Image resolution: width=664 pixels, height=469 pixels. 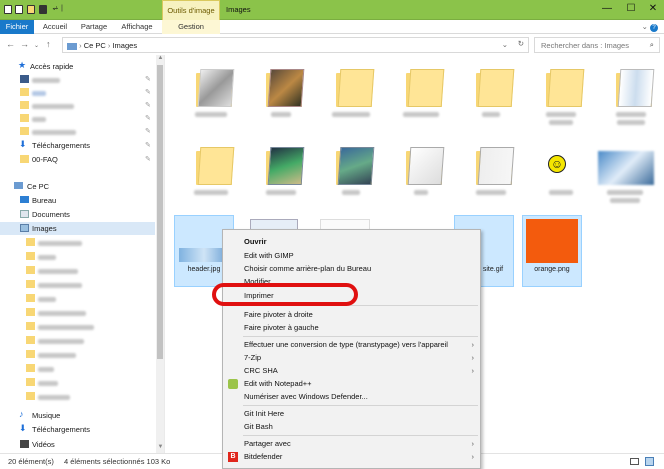 I want to click on help-icon: ?, so click(x=654, y=28).